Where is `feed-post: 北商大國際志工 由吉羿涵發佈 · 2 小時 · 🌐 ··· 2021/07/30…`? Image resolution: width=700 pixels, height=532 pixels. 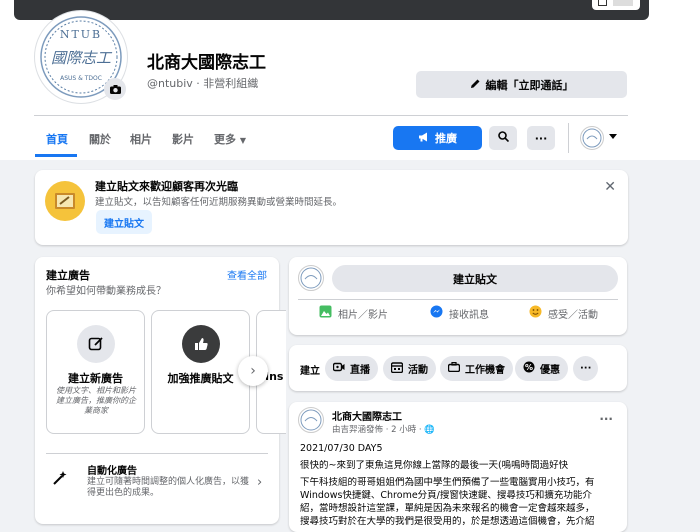 feed-post: 北商大國際志工 由吉羿涵發佈 · 2 小時 · 🌐 ··· 2021/07/30… is located at coordinates (458, 467).